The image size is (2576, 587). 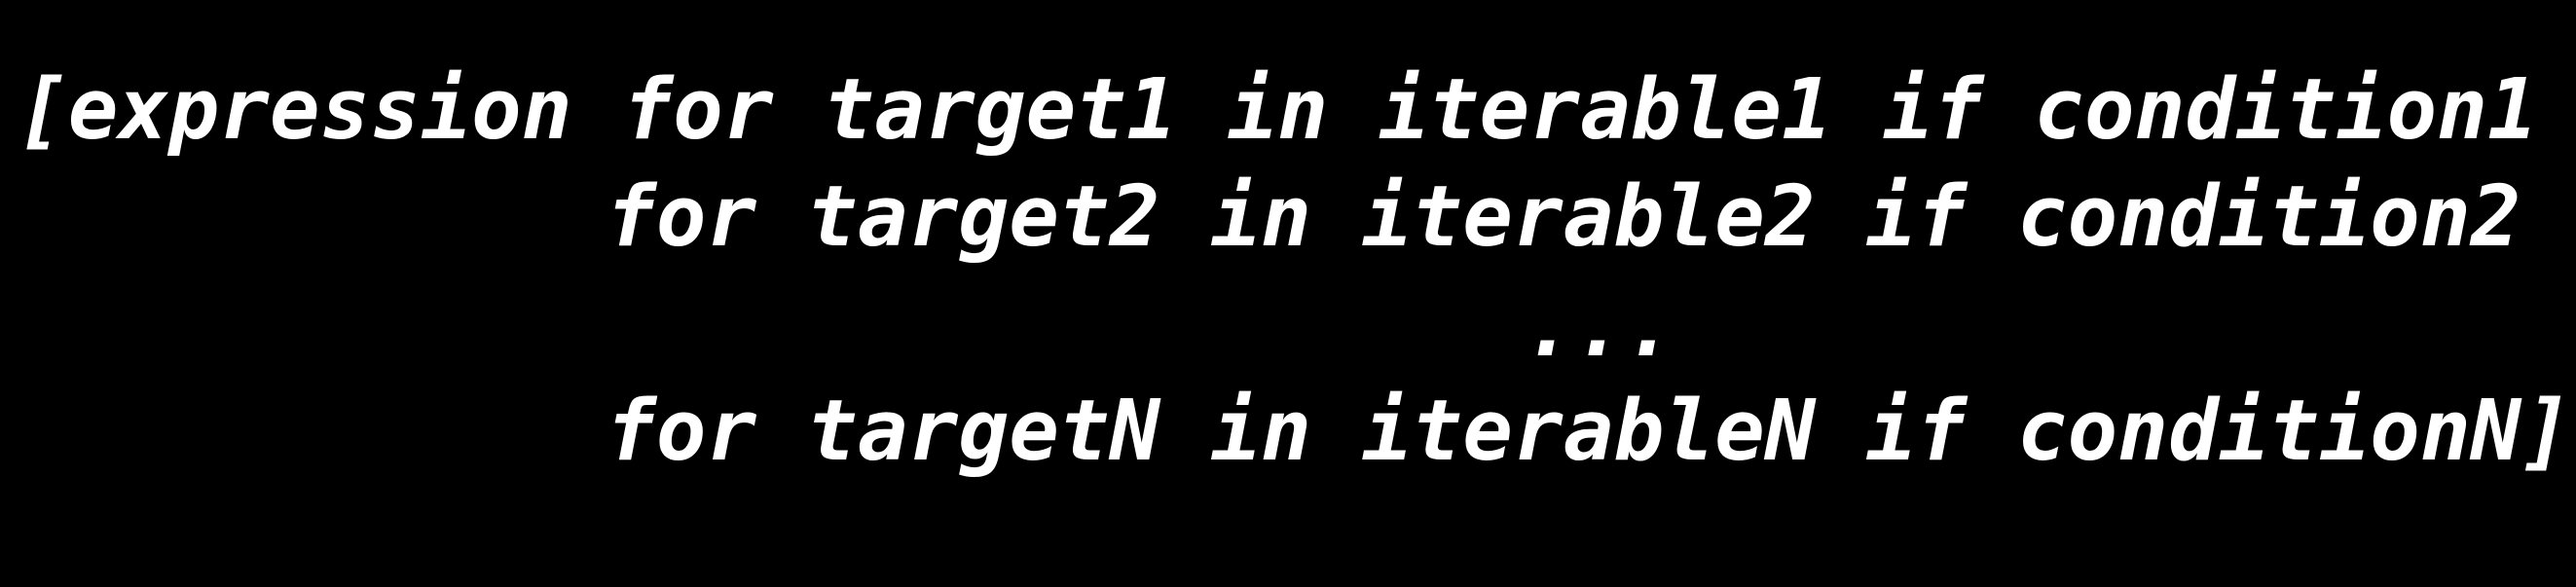 What do you see at coordinates (1589, 432) in the screenshot?
I see `code-line-n: for targetN in iterableN if conditionN]` at bounding box center [1589, 432].